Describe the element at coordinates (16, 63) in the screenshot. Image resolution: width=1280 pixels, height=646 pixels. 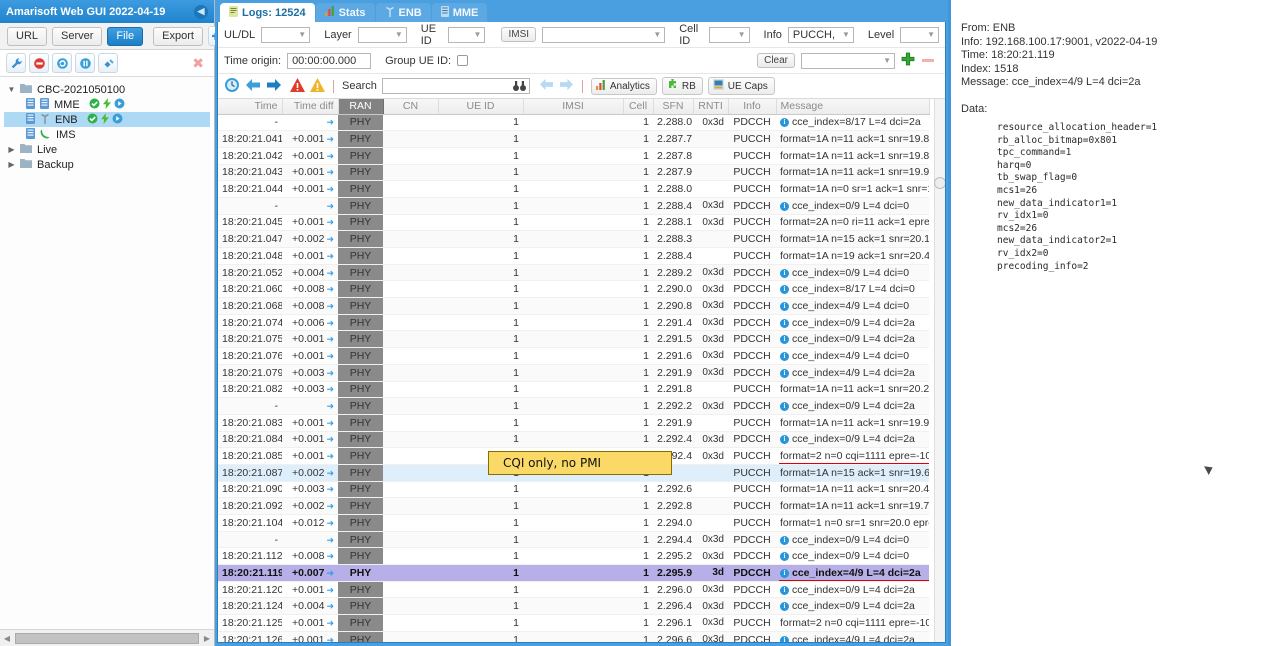
I see `wrench-icon` at that location.